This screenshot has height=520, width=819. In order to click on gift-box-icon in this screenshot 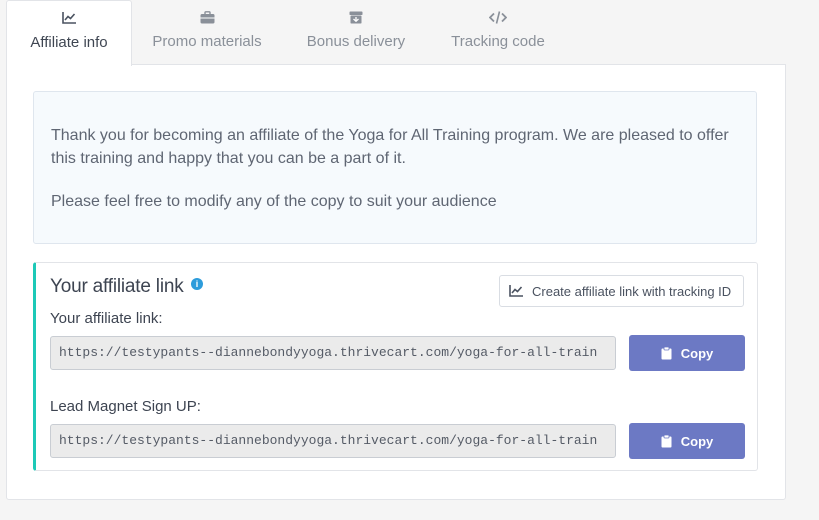, I will do `click(356, 17)`.